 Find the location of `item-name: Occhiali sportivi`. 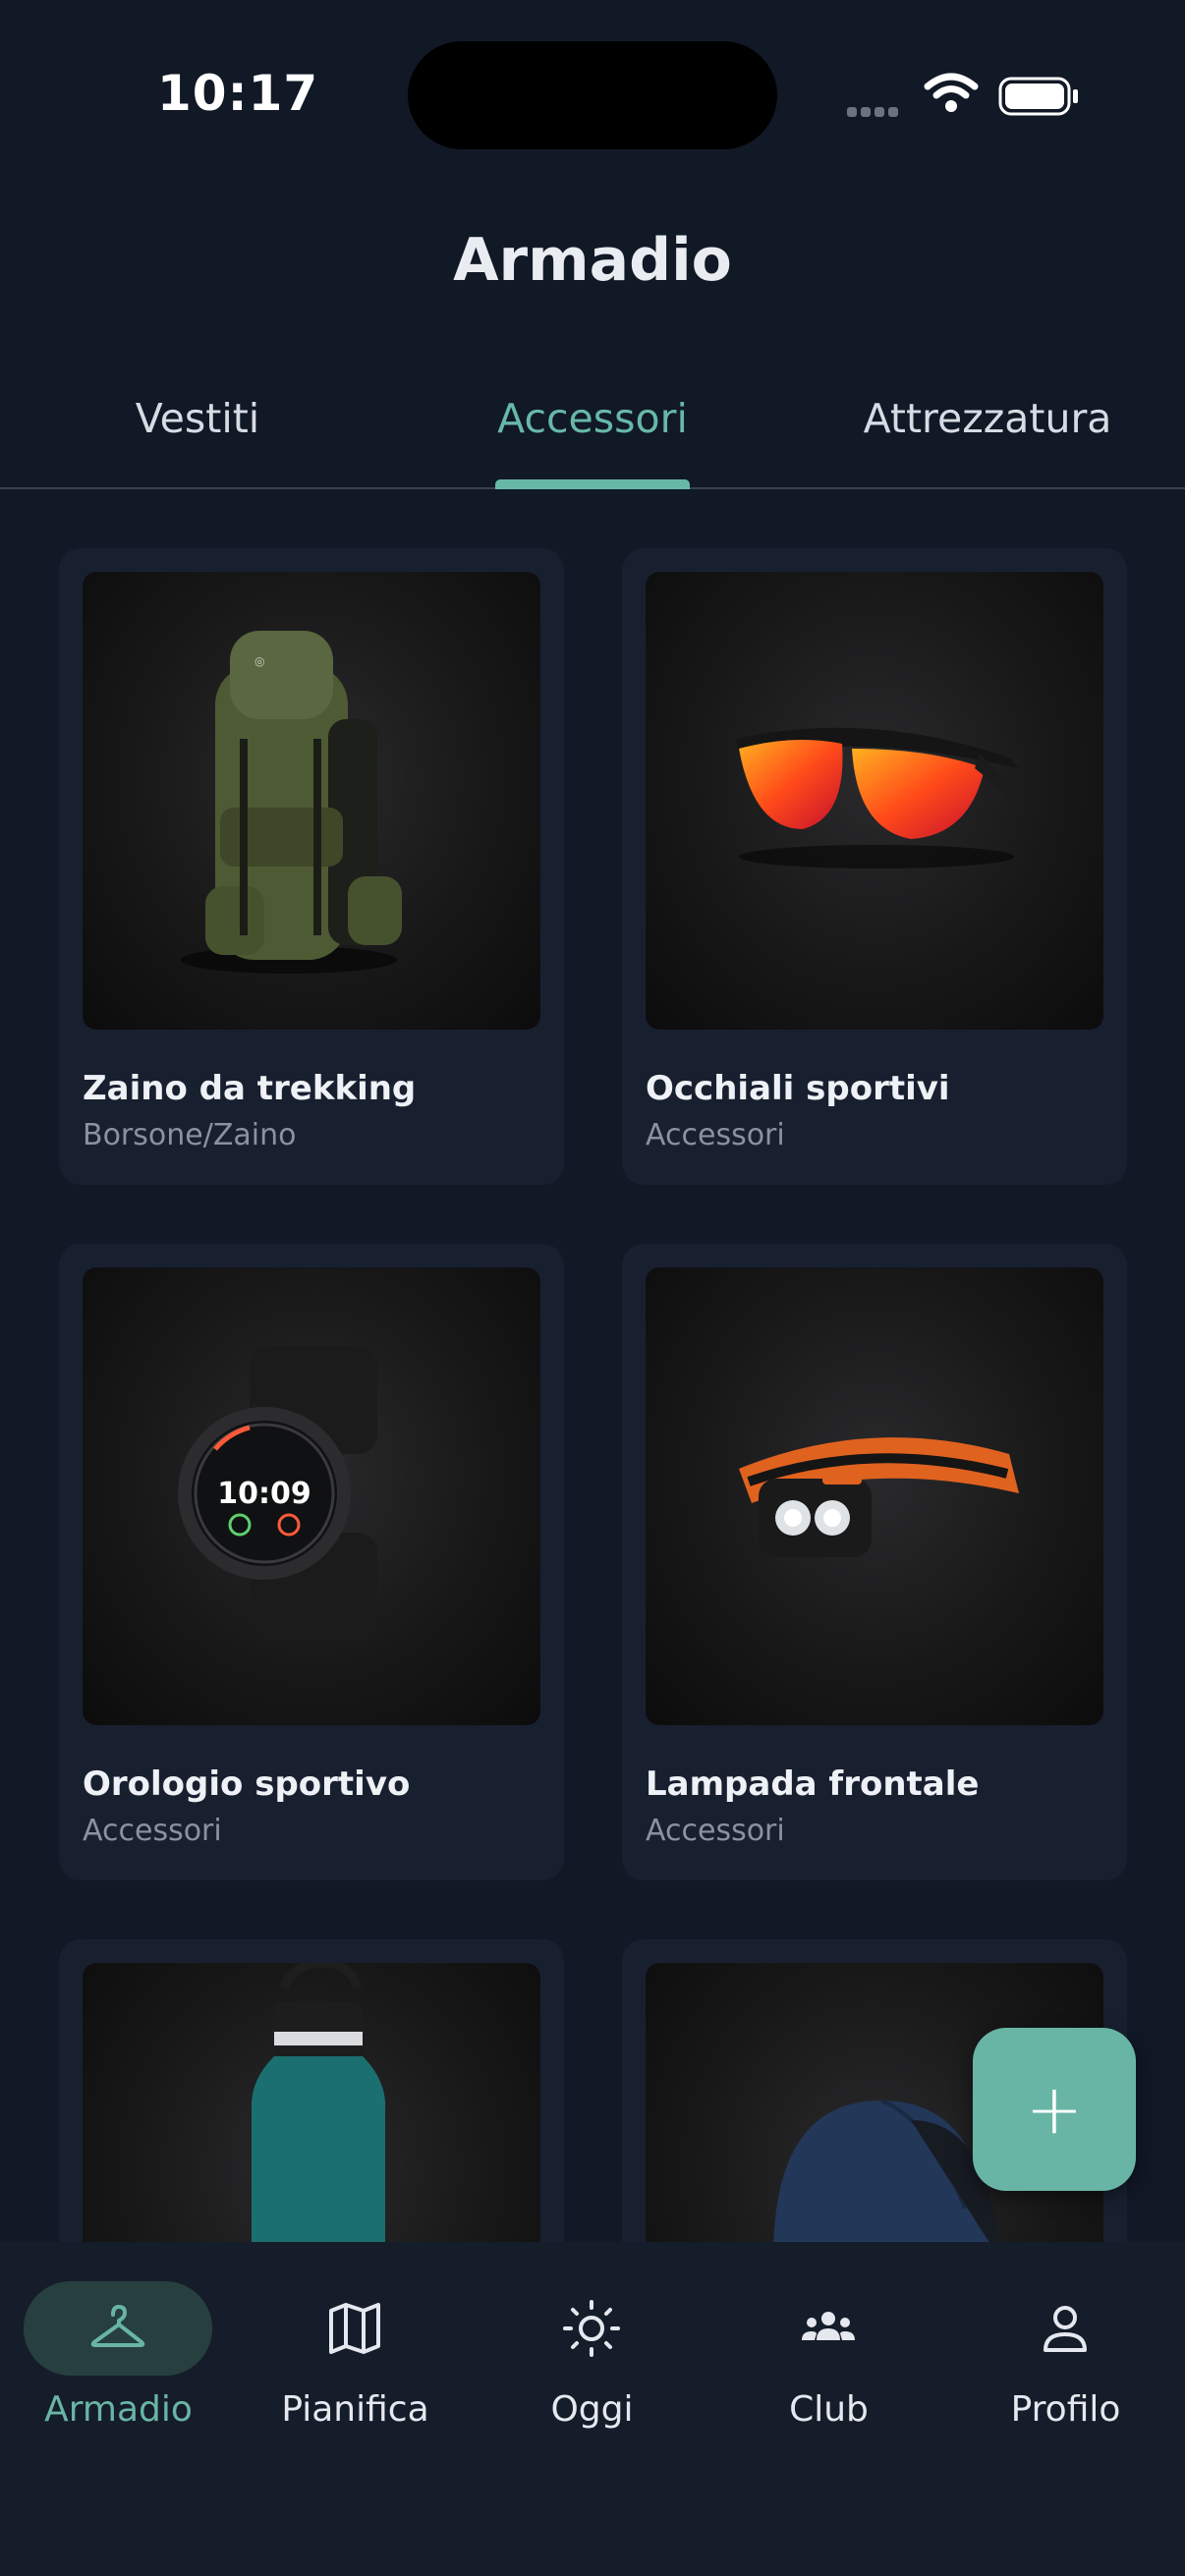

item-name: Occhiali sportivi is located at coordinates (798, 1088).